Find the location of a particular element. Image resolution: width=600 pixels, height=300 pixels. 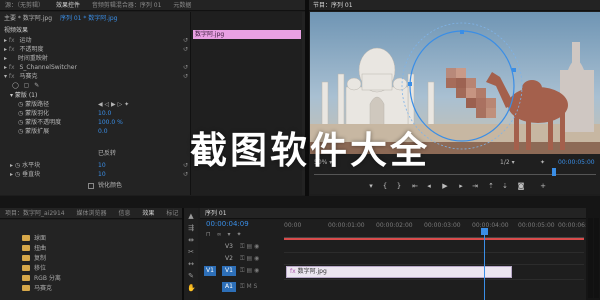

timeline-toolbar: ⊓ ∞ ▾ ✦ is located at coordinates (224, 234).